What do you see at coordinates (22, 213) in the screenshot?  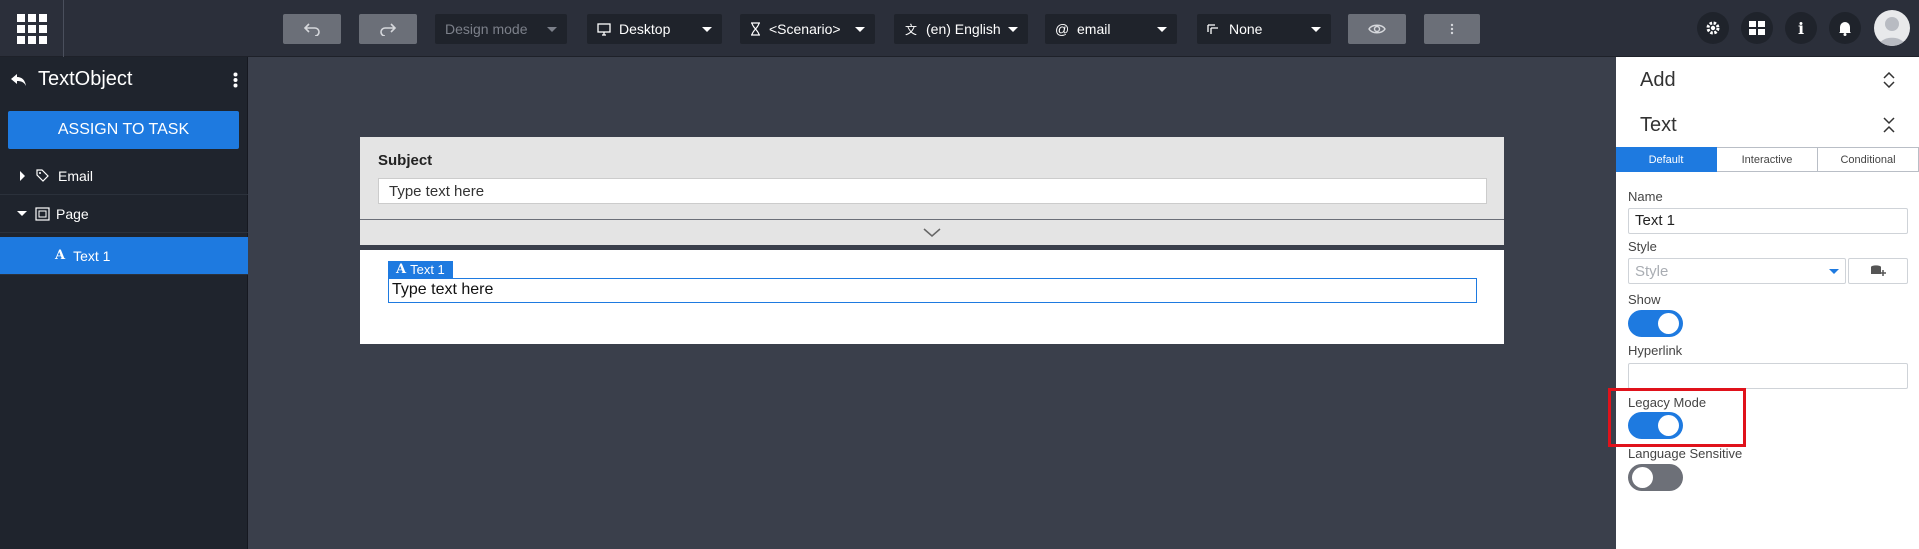 I see `collapse-arrow-icon` at bounding box center [22, 213].